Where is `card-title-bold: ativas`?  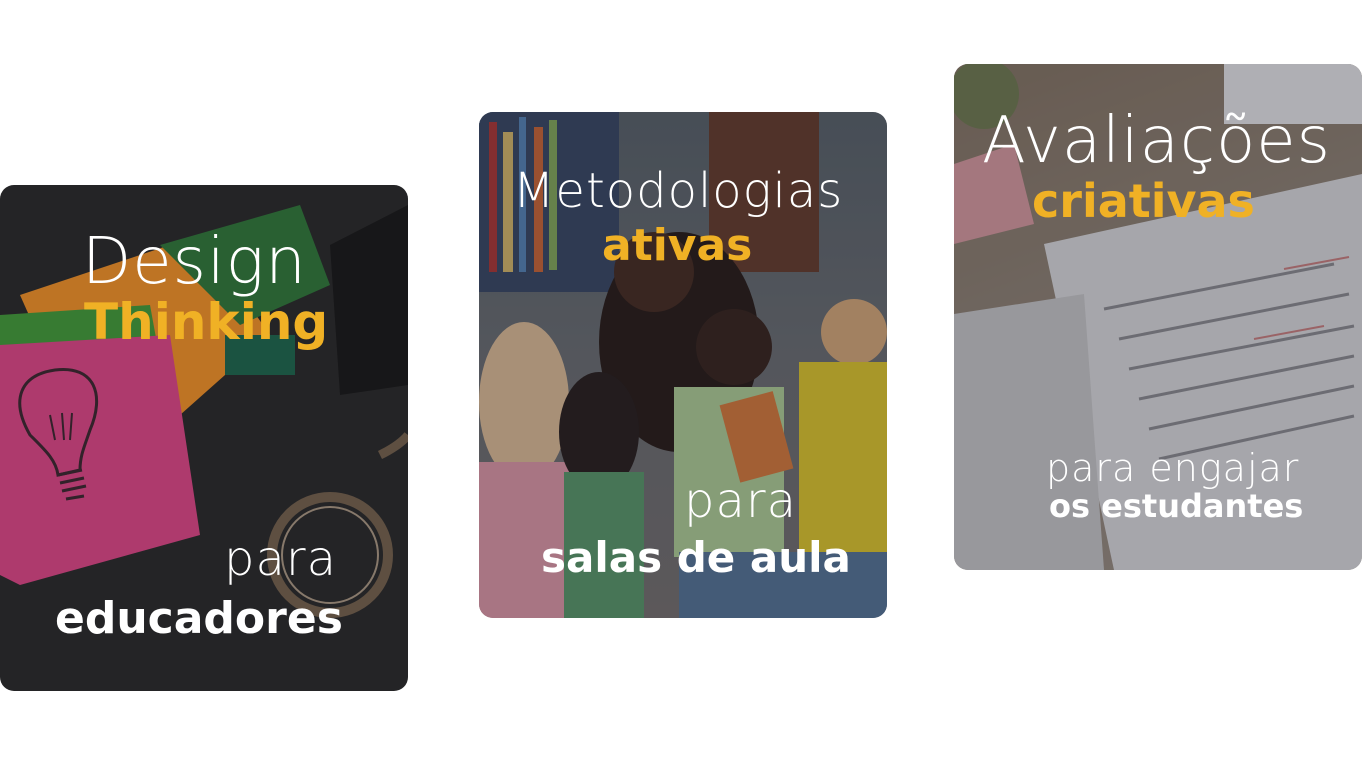 card-title-bold: ativas is located at coordinates (677, 245).